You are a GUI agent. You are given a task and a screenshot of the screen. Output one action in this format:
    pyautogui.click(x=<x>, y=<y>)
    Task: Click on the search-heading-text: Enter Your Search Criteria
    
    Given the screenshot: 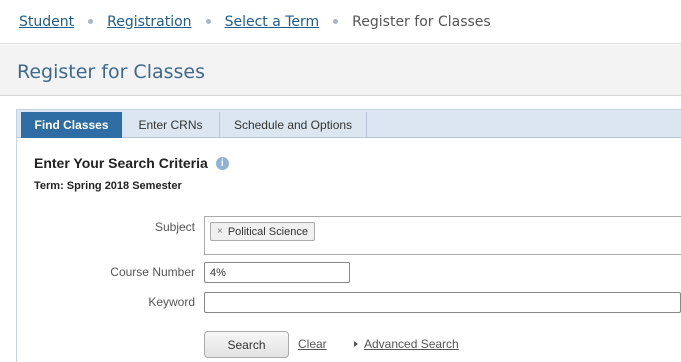 What is the action you would take?
    pyautogui.click(x=121, y=163)
    